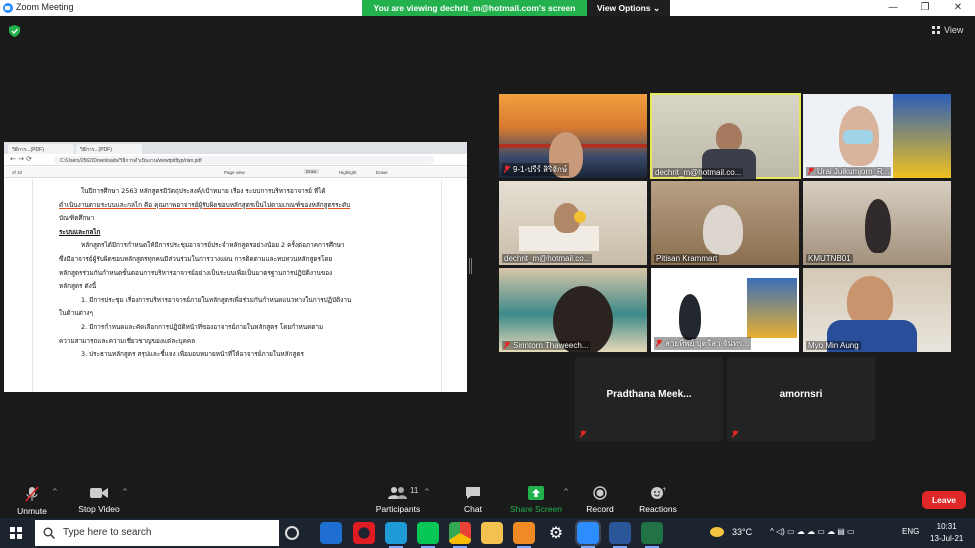  What do you see at coordinates (414, 490) in the screenshot?
I see `participants-count: 11` at bounding box center [414, 490].